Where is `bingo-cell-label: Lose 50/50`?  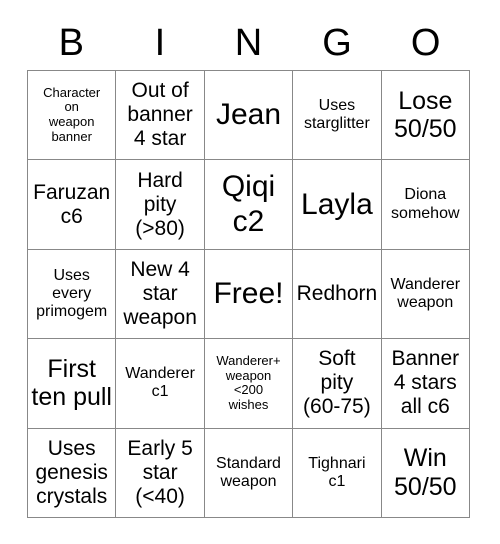 bingo-cell-label: Lose 50/50 is located at coordinates (425, 115).